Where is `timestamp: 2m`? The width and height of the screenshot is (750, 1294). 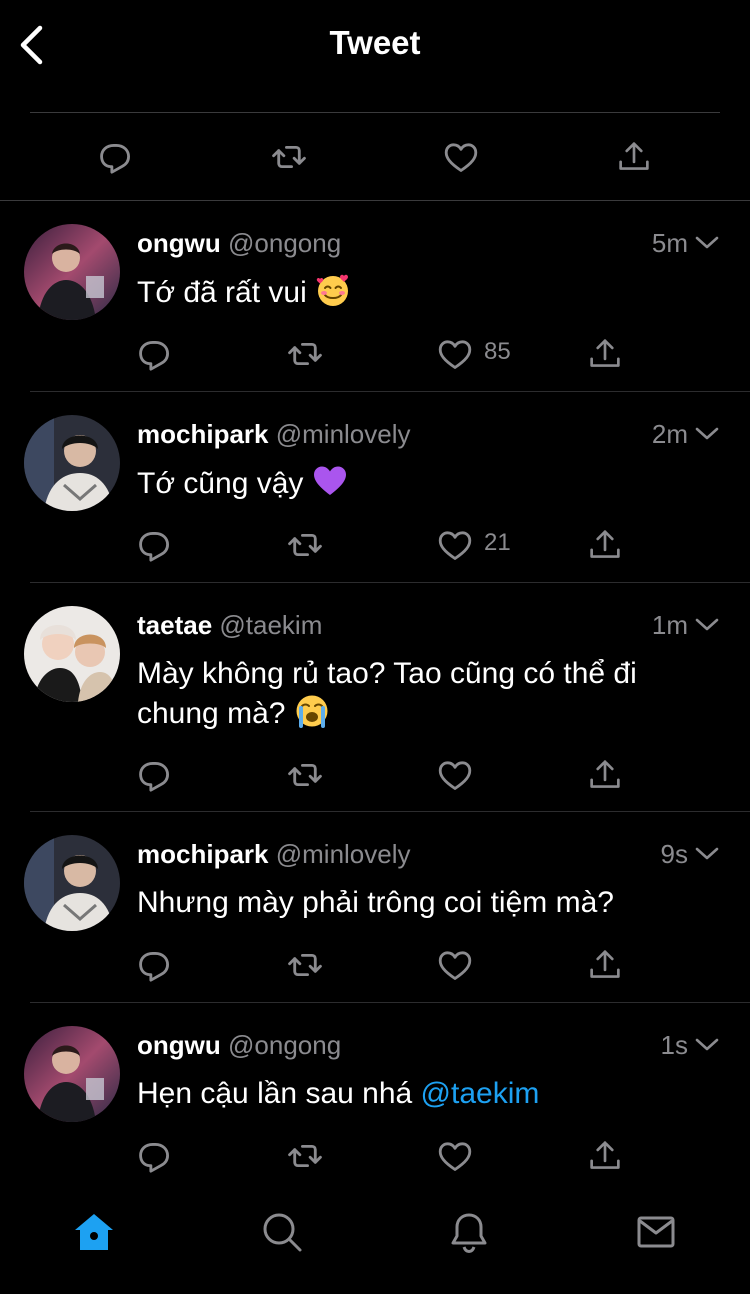
timestamp: 2m is located at coordinates (669, 434).